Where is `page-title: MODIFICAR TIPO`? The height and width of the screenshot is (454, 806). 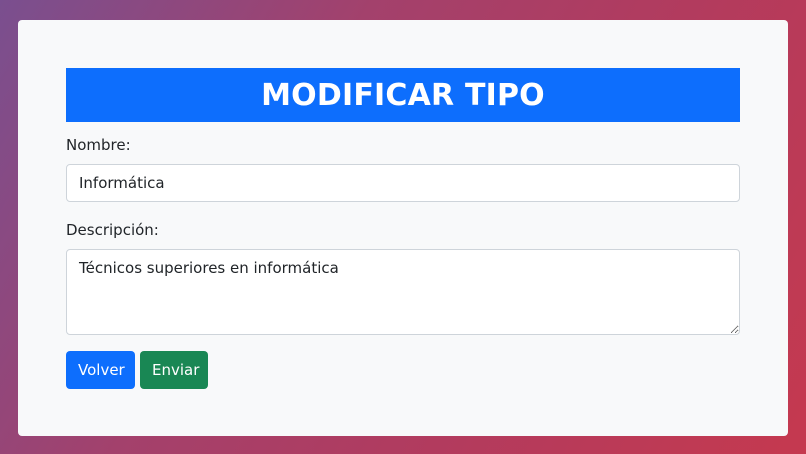 page-title: MODIFICAR TIPO is located at coordinates (403, 95).